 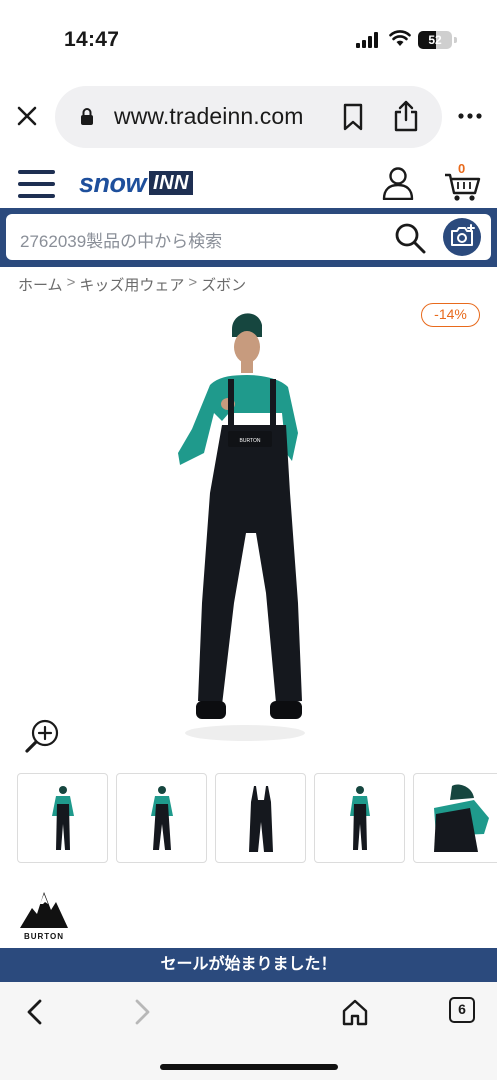 I want to click on breadcrumb-home: ホーム, so click(x=40, y=284).